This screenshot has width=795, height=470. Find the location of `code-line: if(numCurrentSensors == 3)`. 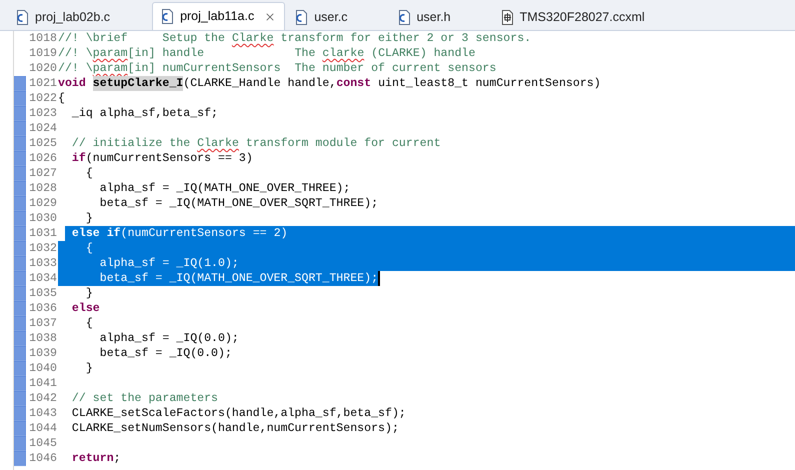

code-line: if(numCurrentSensors == 3) is located at coordinates (162, 158).